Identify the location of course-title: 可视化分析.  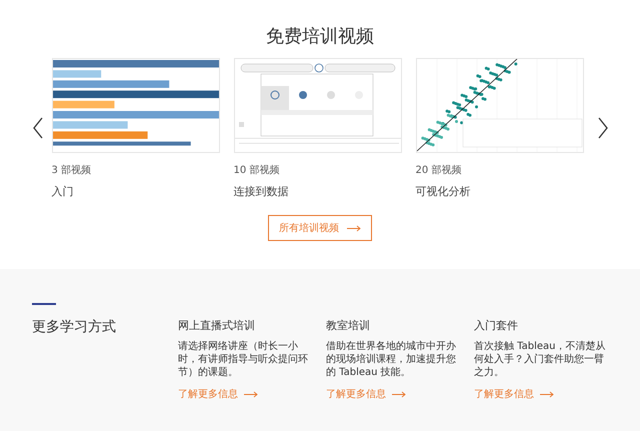
(443, 191).